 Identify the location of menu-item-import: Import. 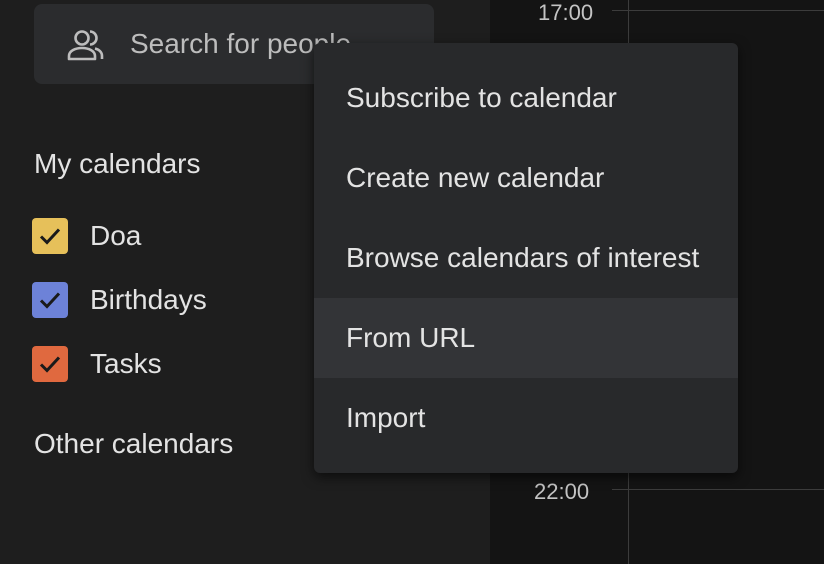
(526, 418).